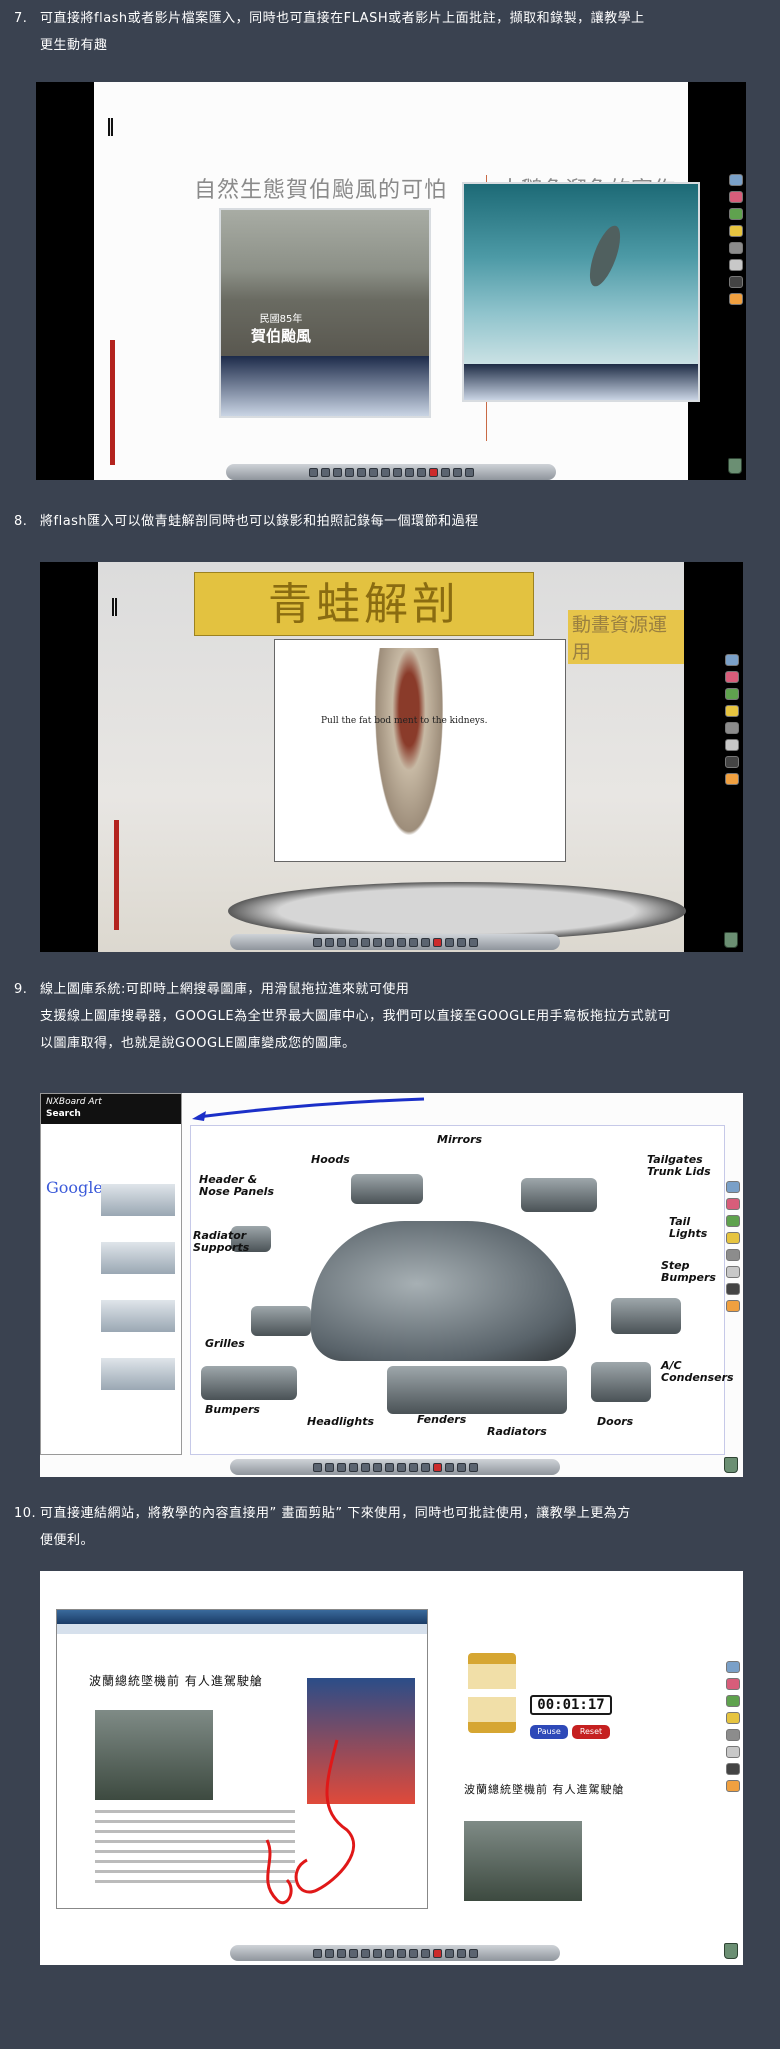  What do you see at coordinates (242, 1759) in the screenshot?
I see `news-webpage: 波蘭總統墜機前 有人進駕駛艙` at bounding box center [242, 1759].